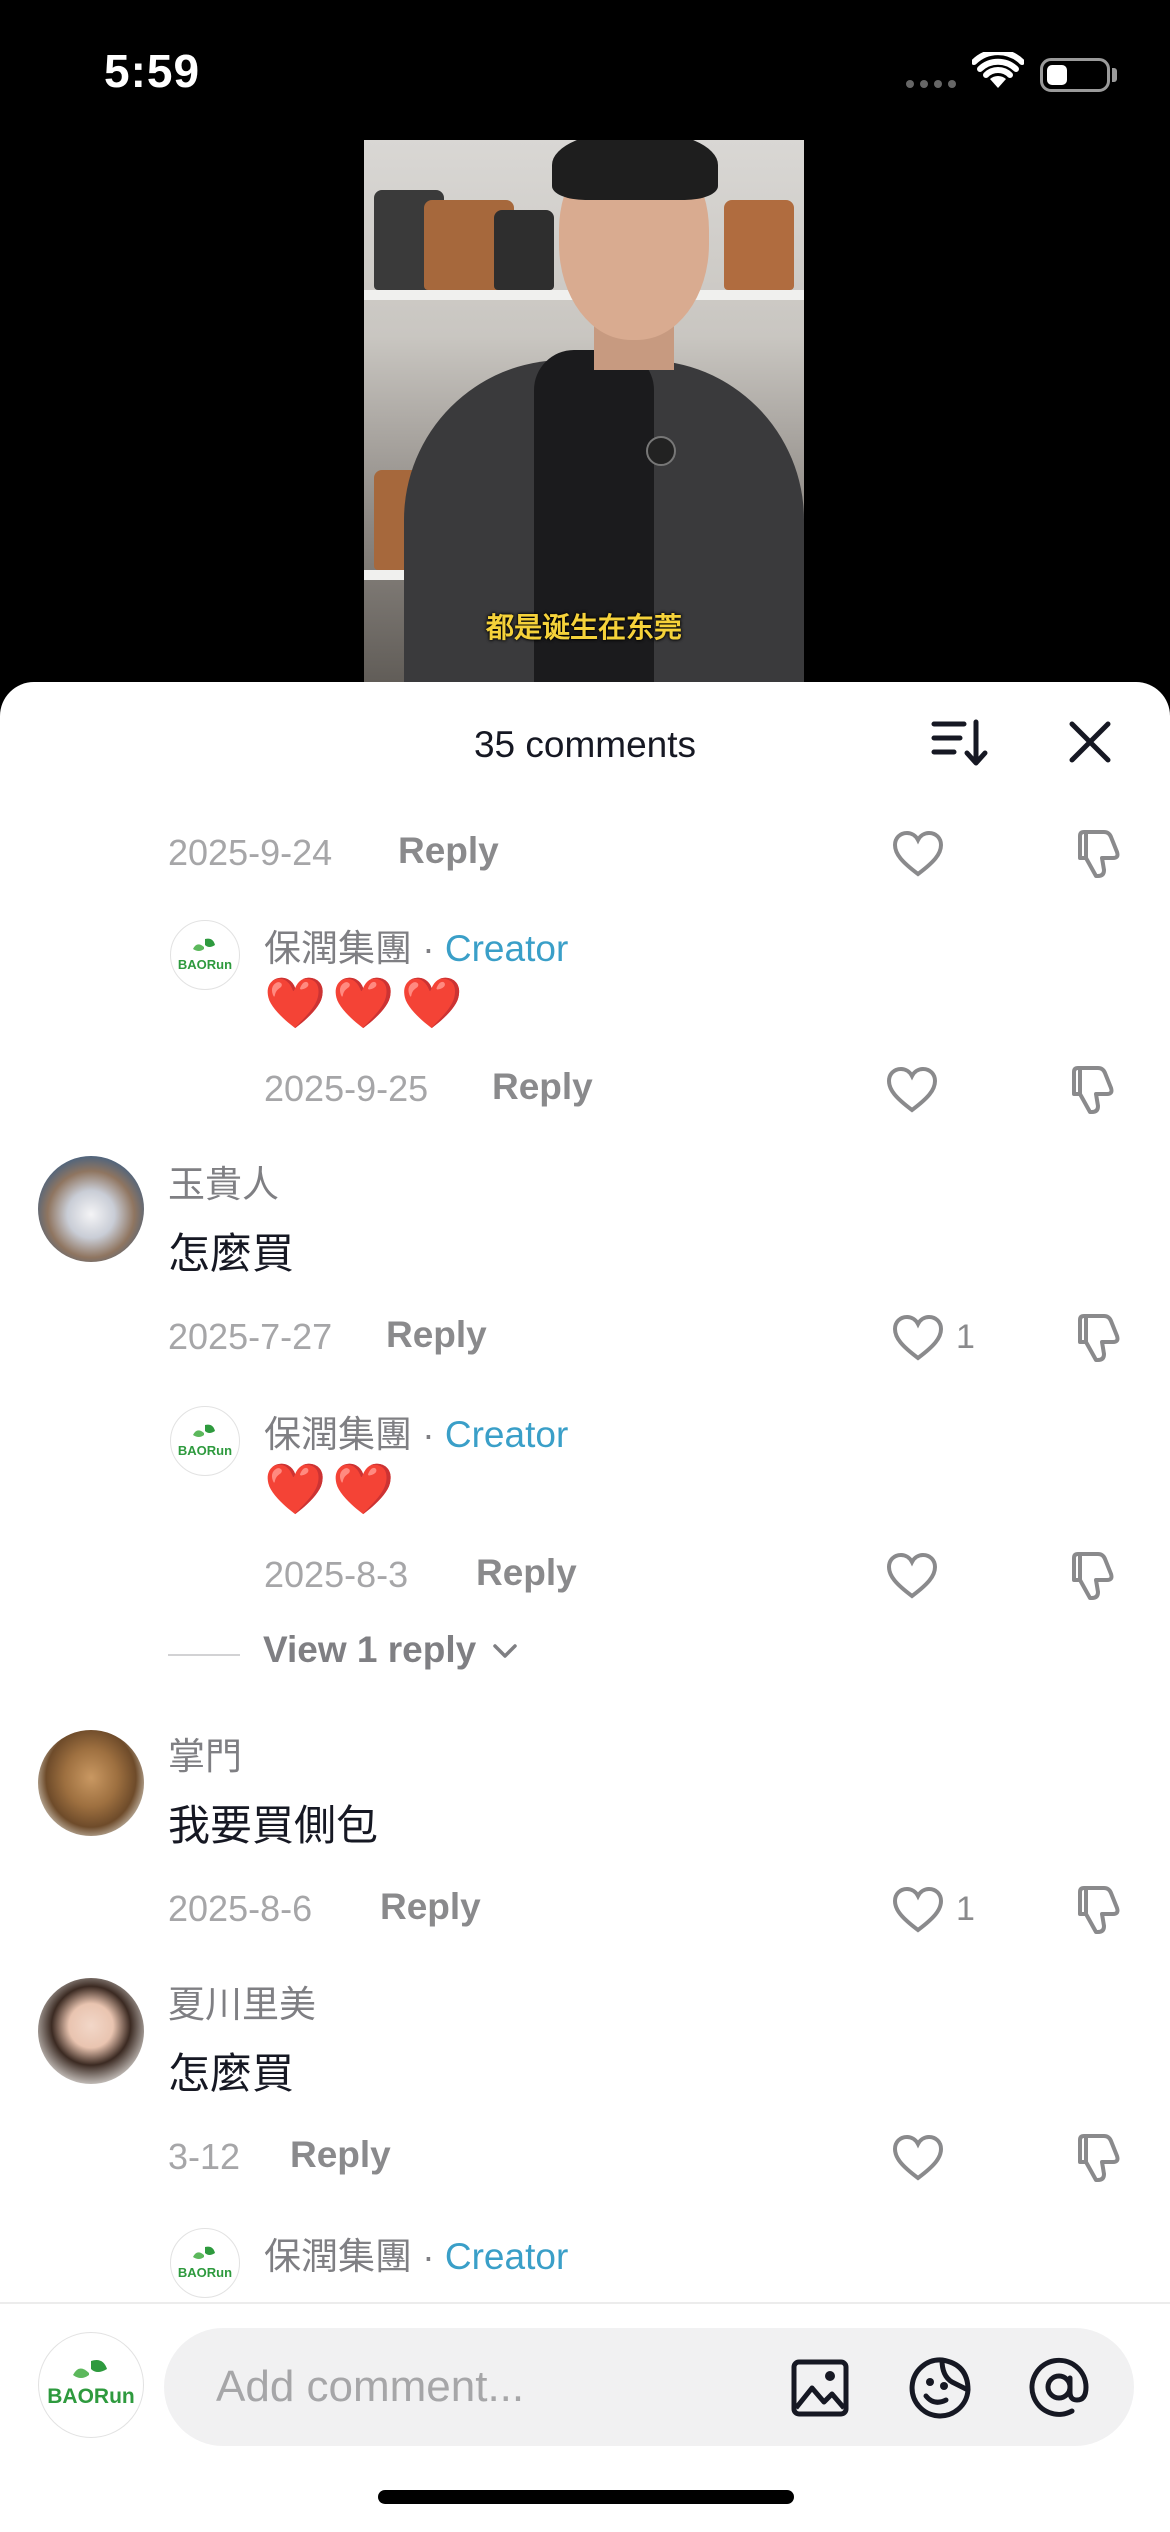 This screenshot has height=2532, width=1170. I want to click on video-subtitle: 都是诞生在东莞, so click(583, 627).